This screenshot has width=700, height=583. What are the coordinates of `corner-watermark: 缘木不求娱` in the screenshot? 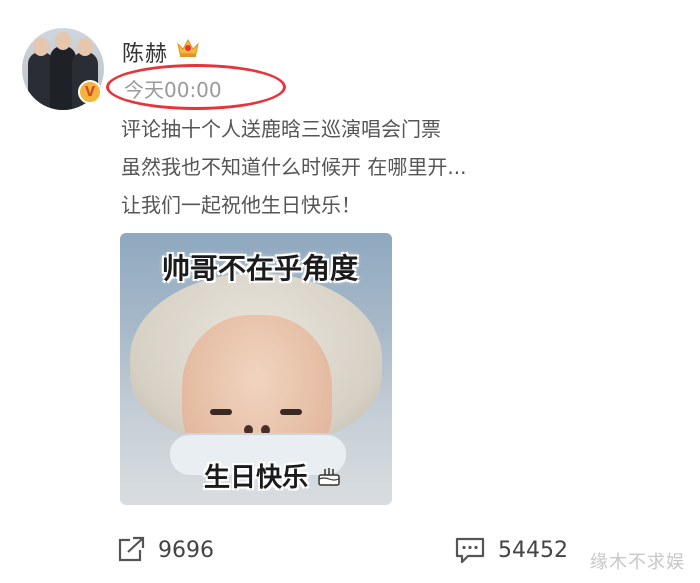 It's located at (637, 562).